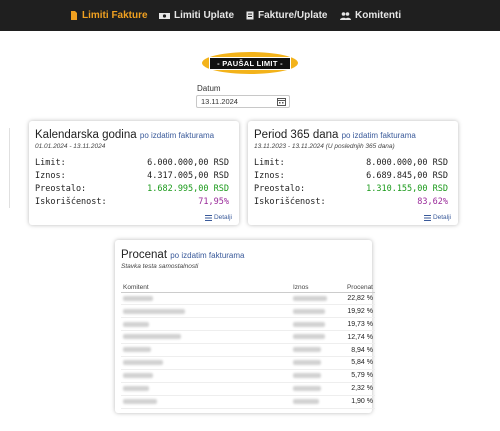 Image resolution: width=500 pixels, height=431 pixels. I want to click on card-title: Kalendarska godina po izdatim fakturama, so click(124, 135).